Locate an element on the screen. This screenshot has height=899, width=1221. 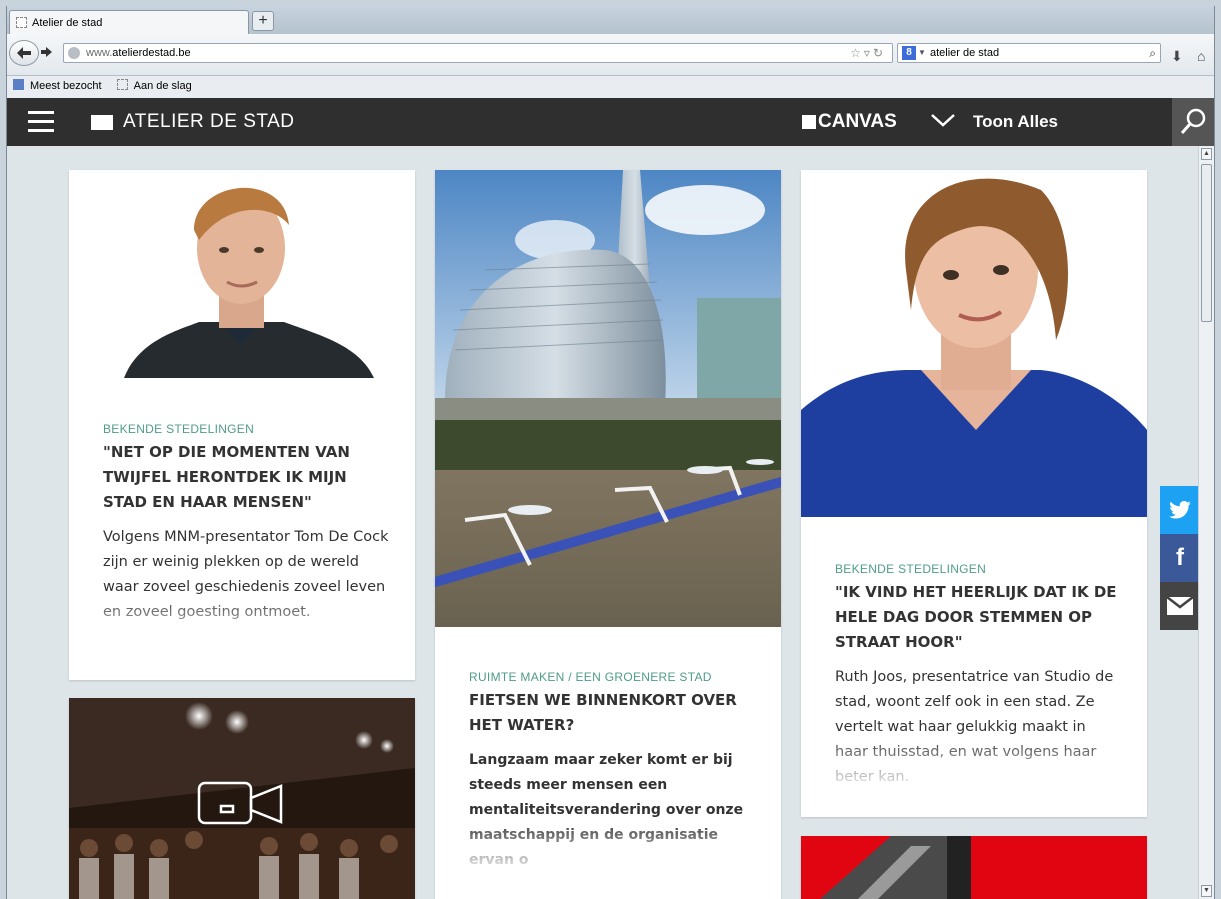
mail-icon is located at coordinates (1180, 606).